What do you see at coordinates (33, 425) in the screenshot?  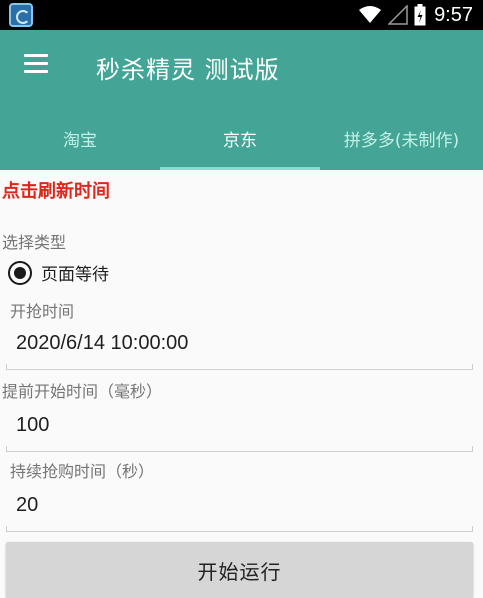 I see `advance-time-value: 100` at bounding box center [33, 425].